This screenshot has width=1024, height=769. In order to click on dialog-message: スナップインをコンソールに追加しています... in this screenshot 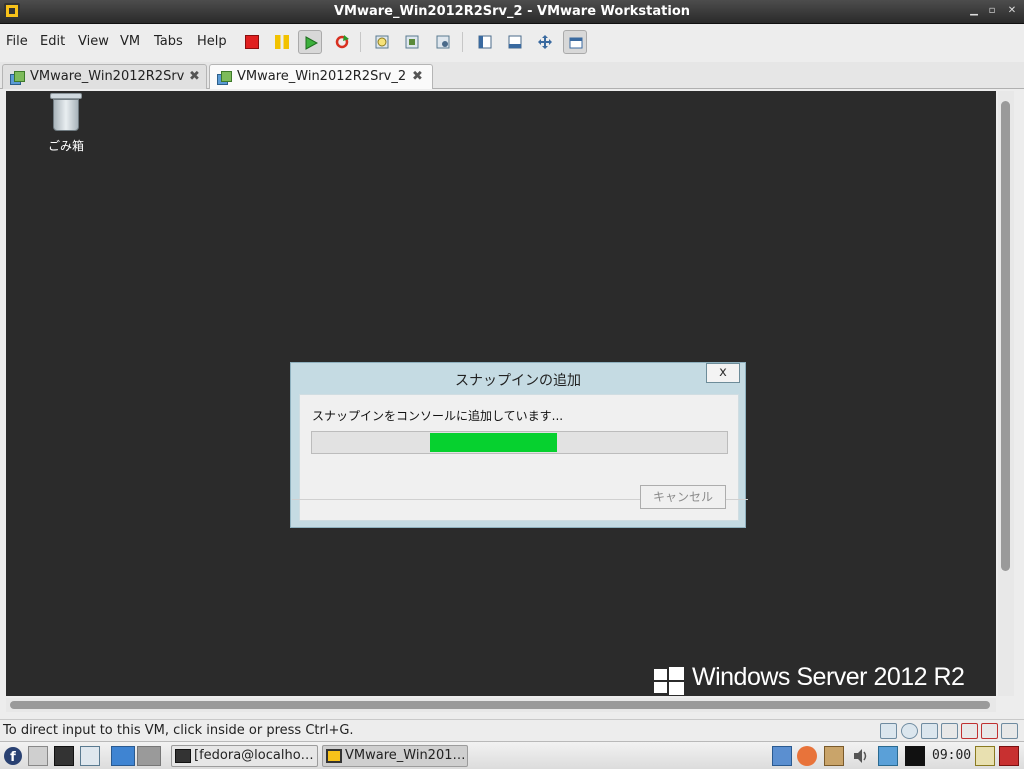, I will do `click(438, 416)`.